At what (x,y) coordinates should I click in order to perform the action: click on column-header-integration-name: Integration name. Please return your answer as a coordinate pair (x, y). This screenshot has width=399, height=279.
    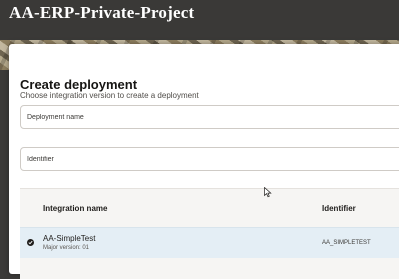
    Looking at the image, I should click on (75, 208).